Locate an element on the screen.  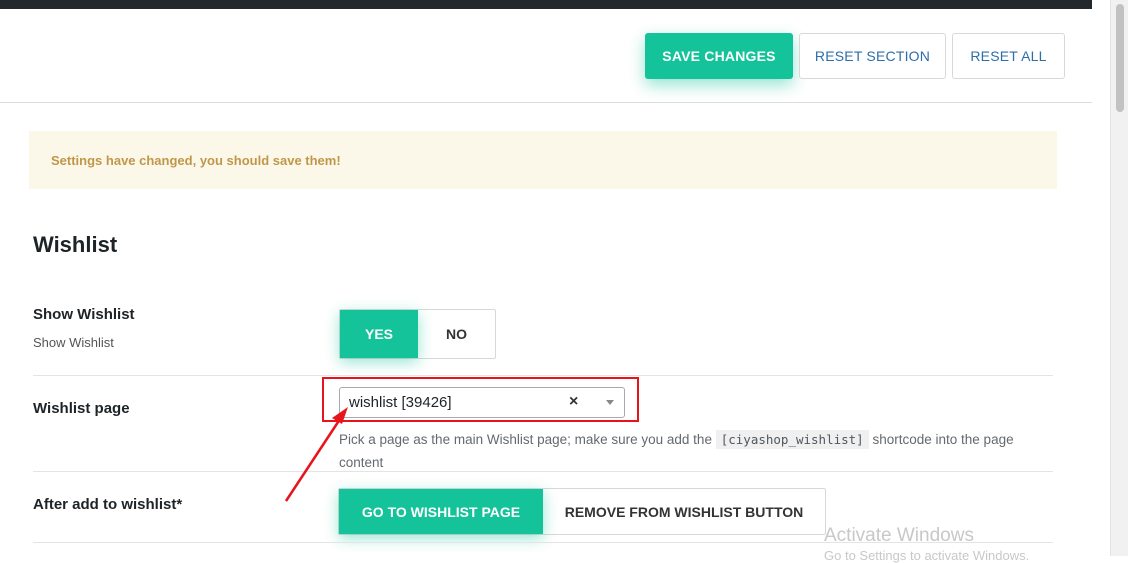
header-divider is located at coordinates (546, 102).